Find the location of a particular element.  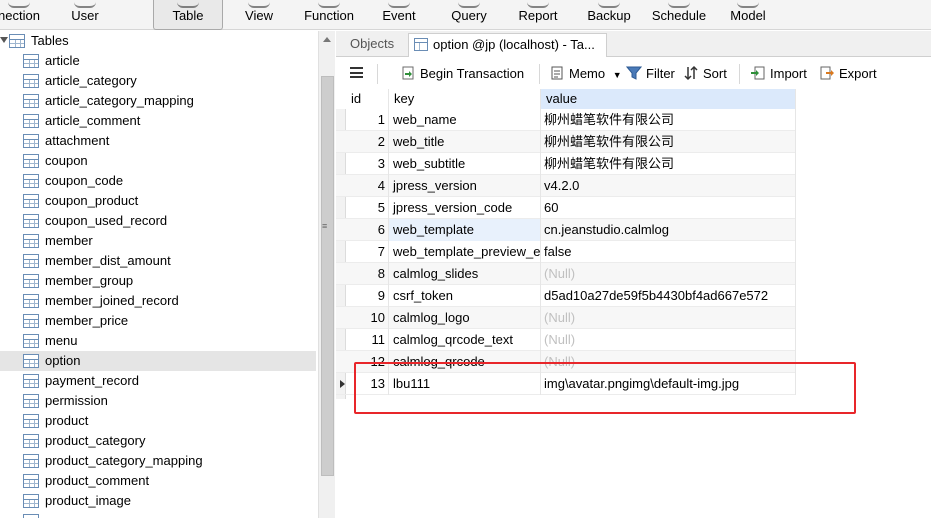

tab-objects: Objects is located at coordinates (372, 45).